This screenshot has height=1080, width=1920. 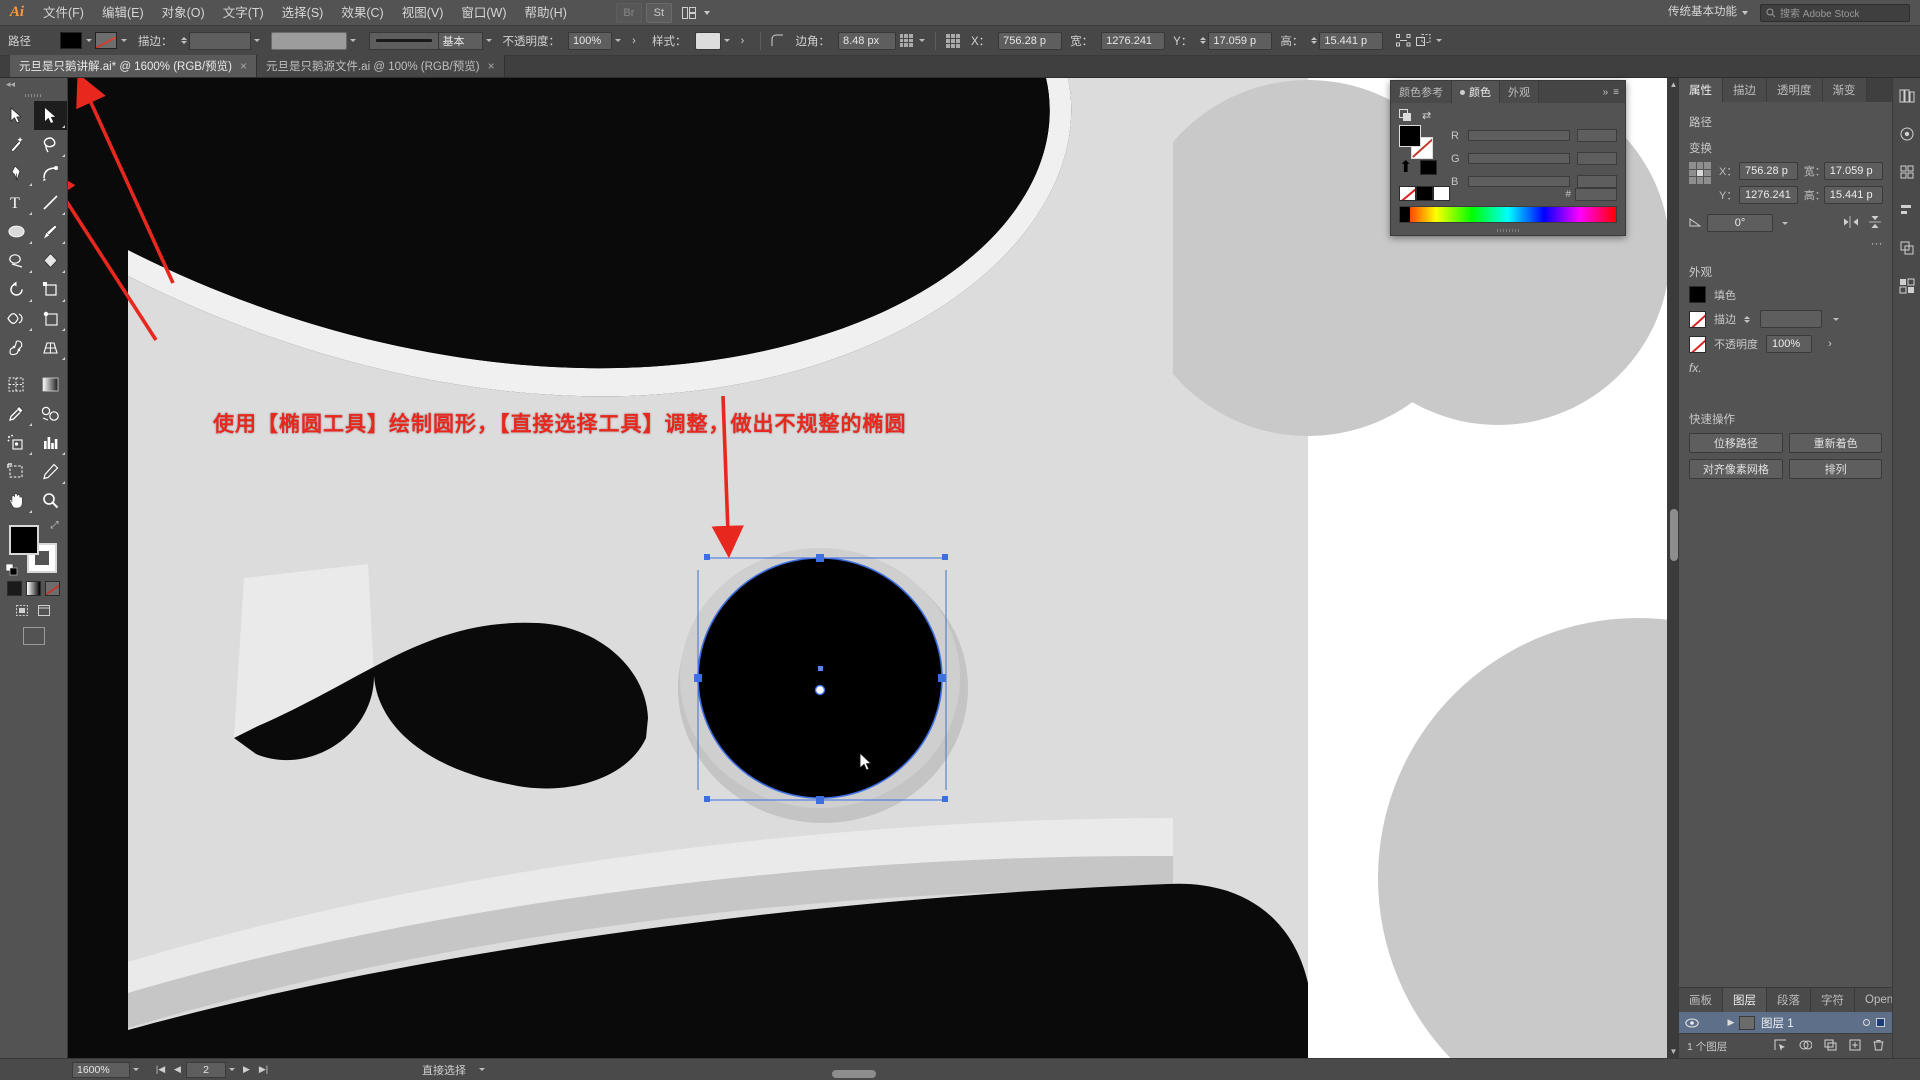 I want to click on perspective-grid-tool, so click(x=51, y=347).